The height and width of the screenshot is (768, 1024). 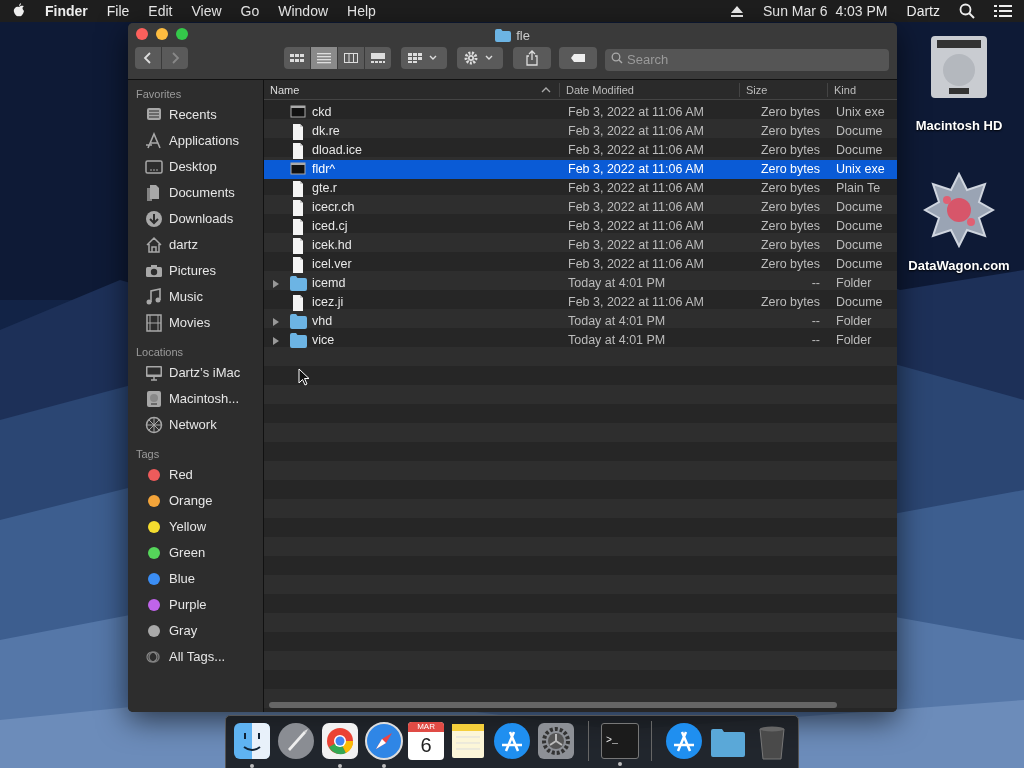 What do you see at coordinates (188, 605) in the screenshot?
I see `sidebar-item: Purple` at bounding box center [188, 605].